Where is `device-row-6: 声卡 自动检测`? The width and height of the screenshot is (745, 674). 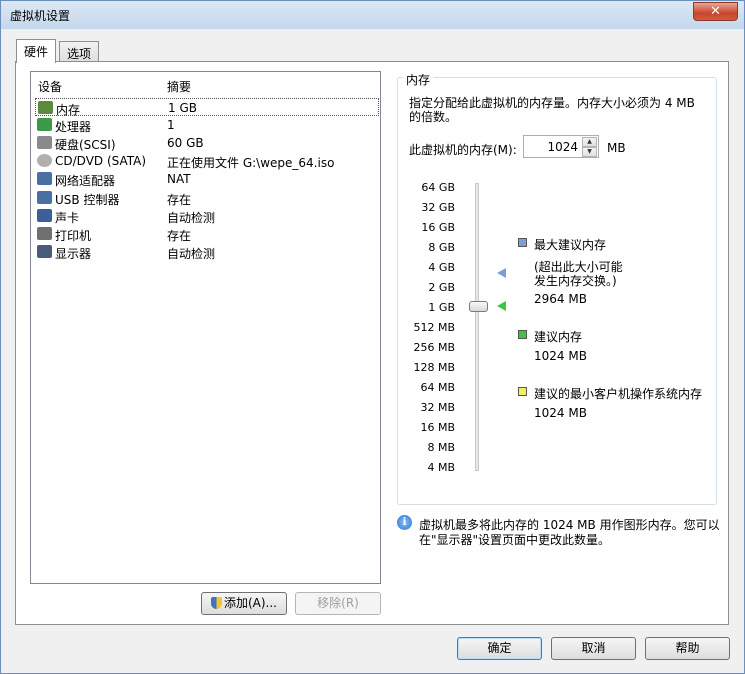 device-row-6: 声卡 自动检测 is located at coordinates (207, 216).